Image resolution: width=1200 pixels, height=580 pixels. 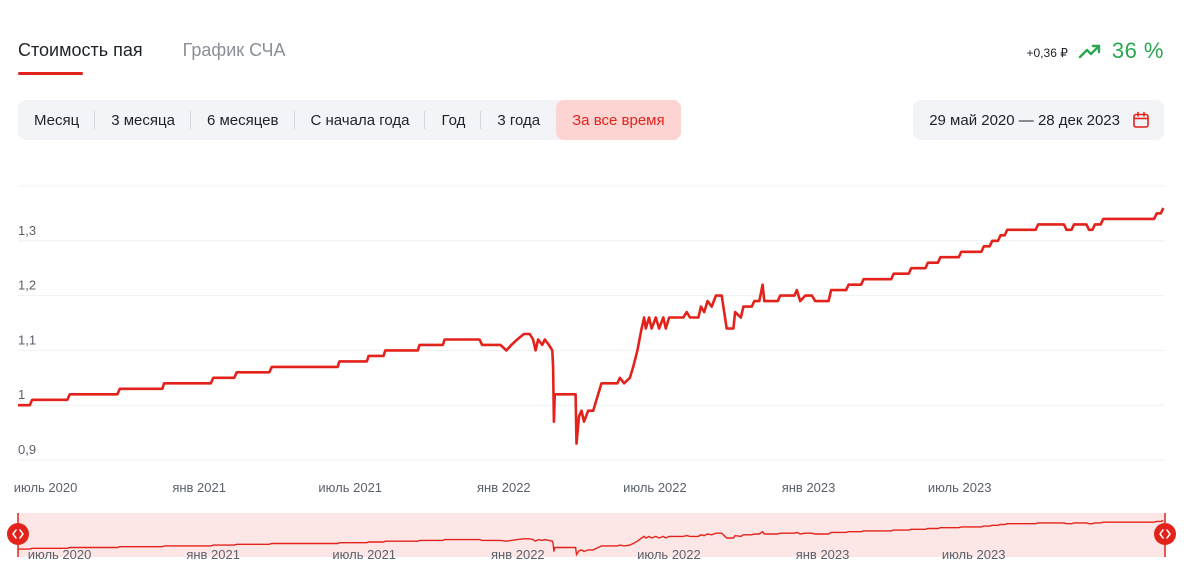 What do you see at coordinates (234, 50) in the screenshot?
I see `tab-nav-chart-label: График СЧА` at bounding box center [234, 50].